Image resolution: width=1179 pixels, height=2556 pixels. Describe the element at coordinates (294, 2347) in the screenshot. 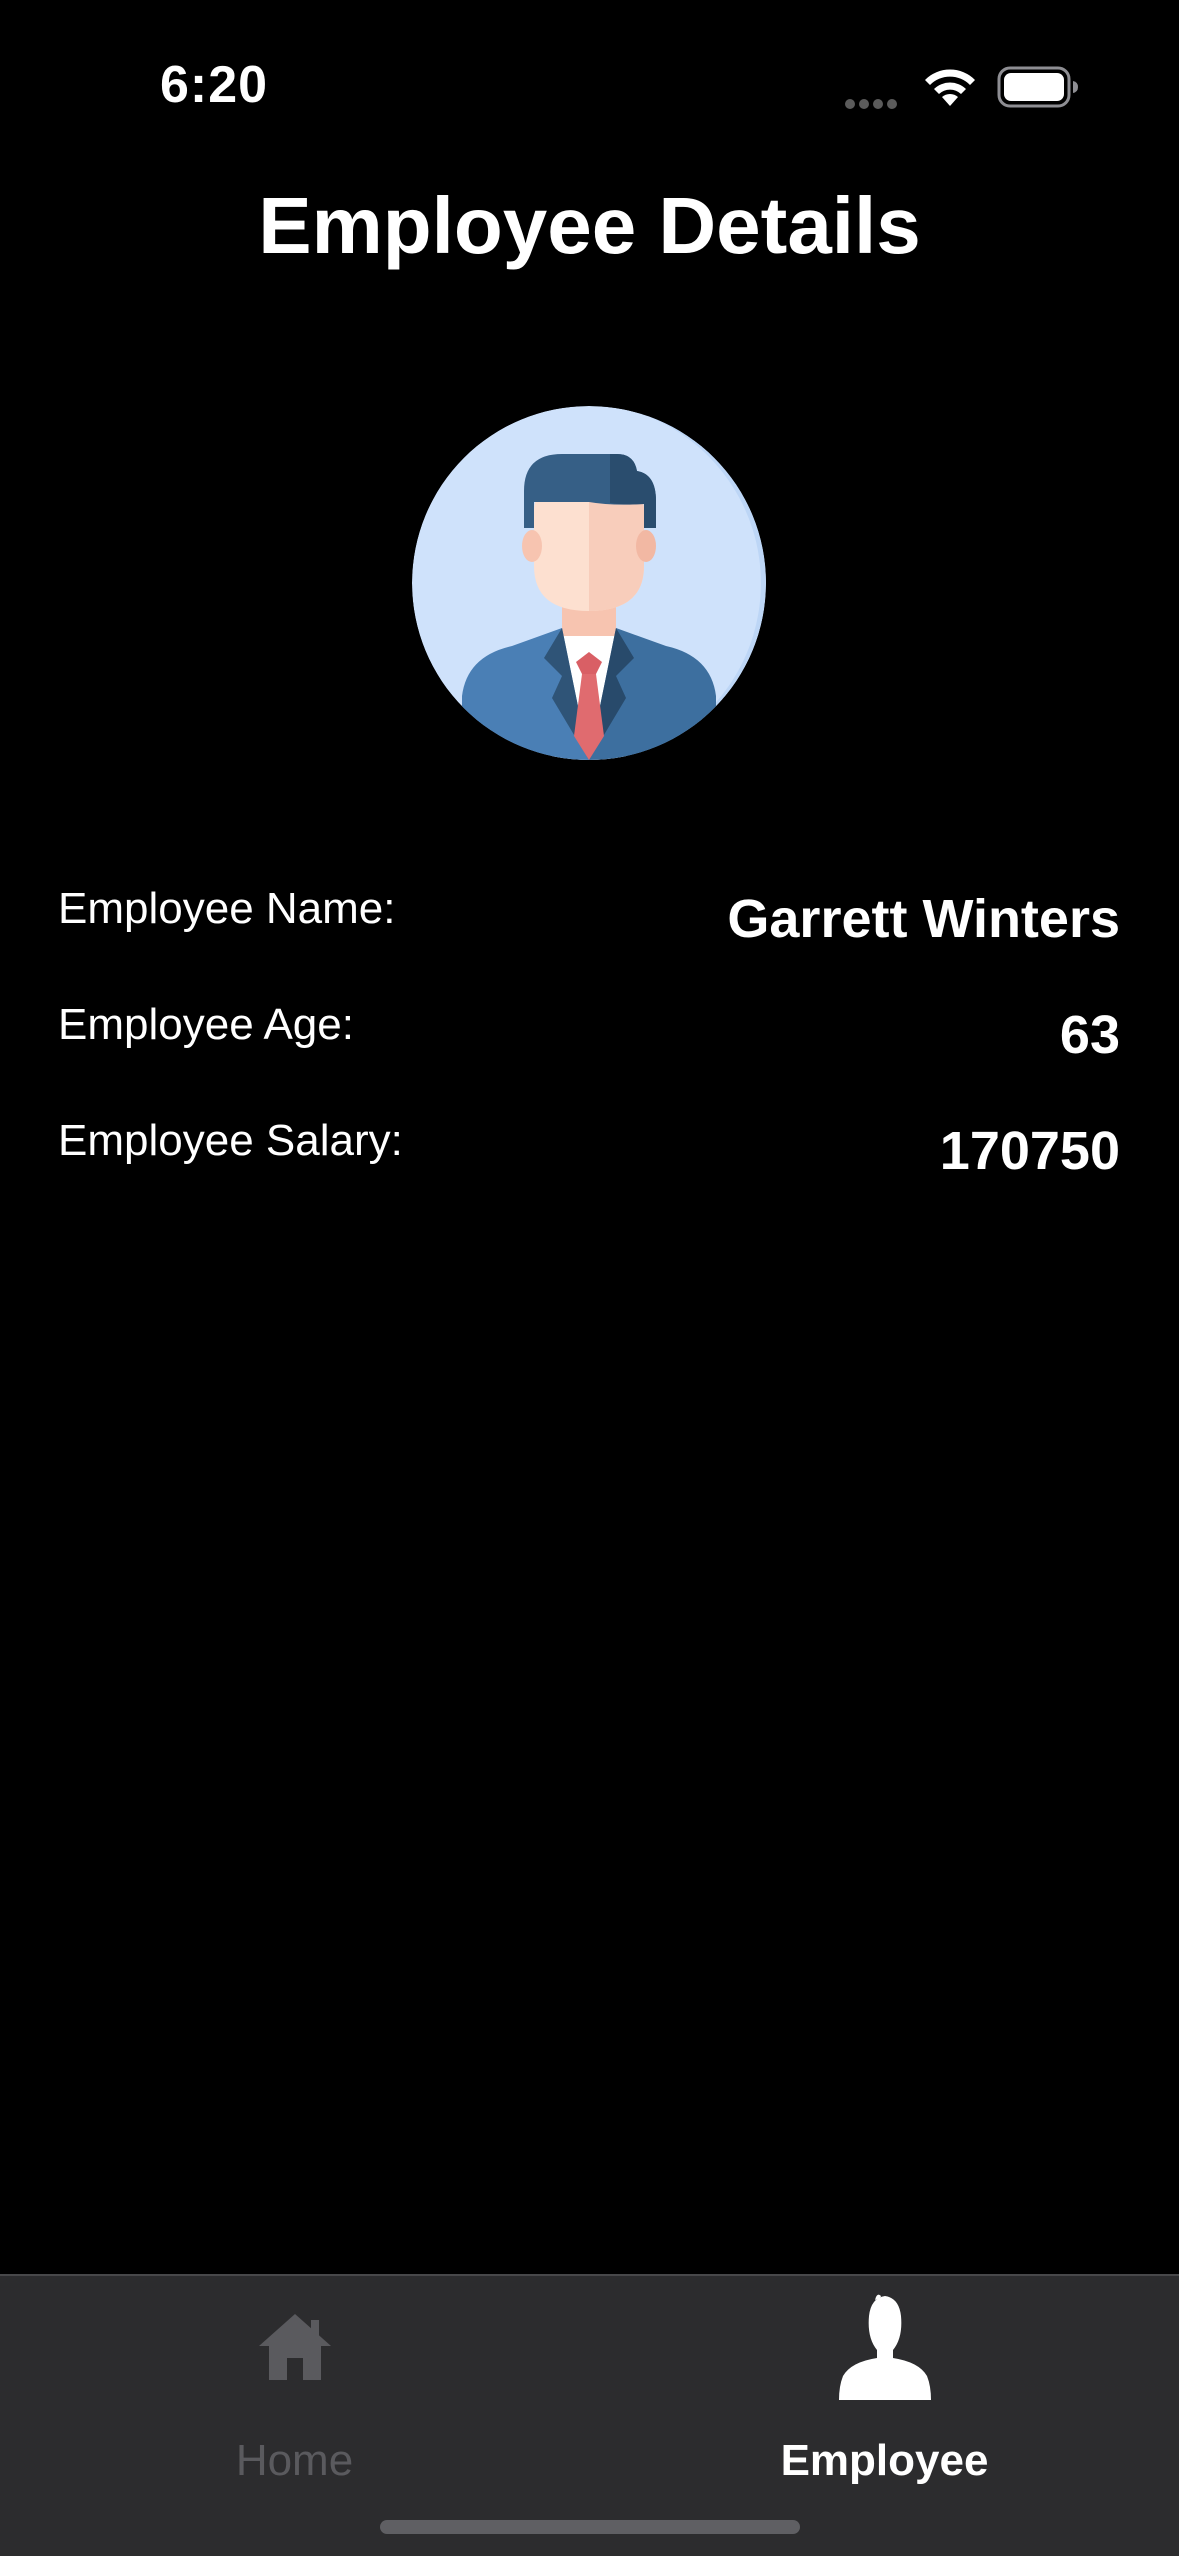

I see `house-icon` at that location.